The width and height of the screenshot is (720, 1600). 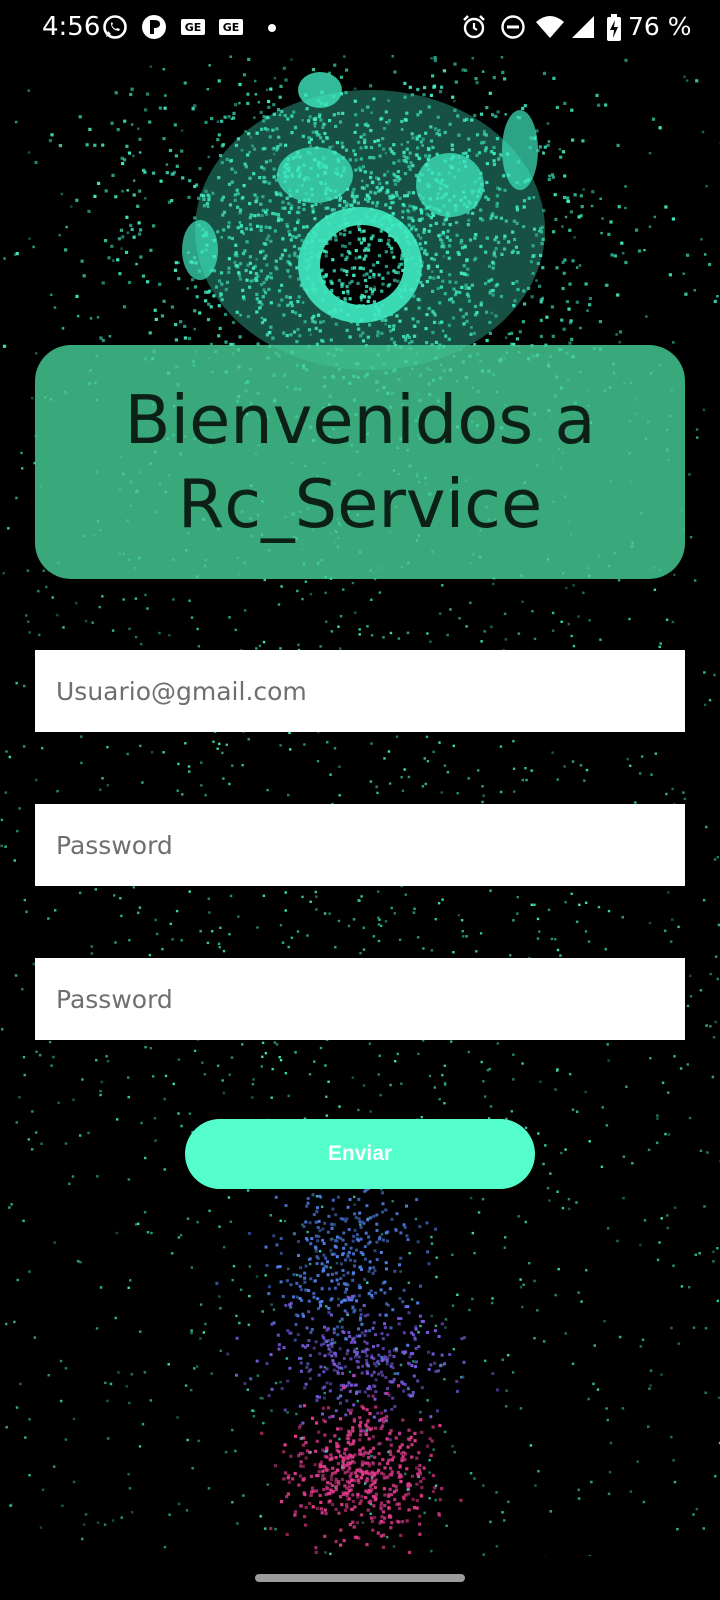 I want to click on alarm-icon, so click(x=474, y=27).